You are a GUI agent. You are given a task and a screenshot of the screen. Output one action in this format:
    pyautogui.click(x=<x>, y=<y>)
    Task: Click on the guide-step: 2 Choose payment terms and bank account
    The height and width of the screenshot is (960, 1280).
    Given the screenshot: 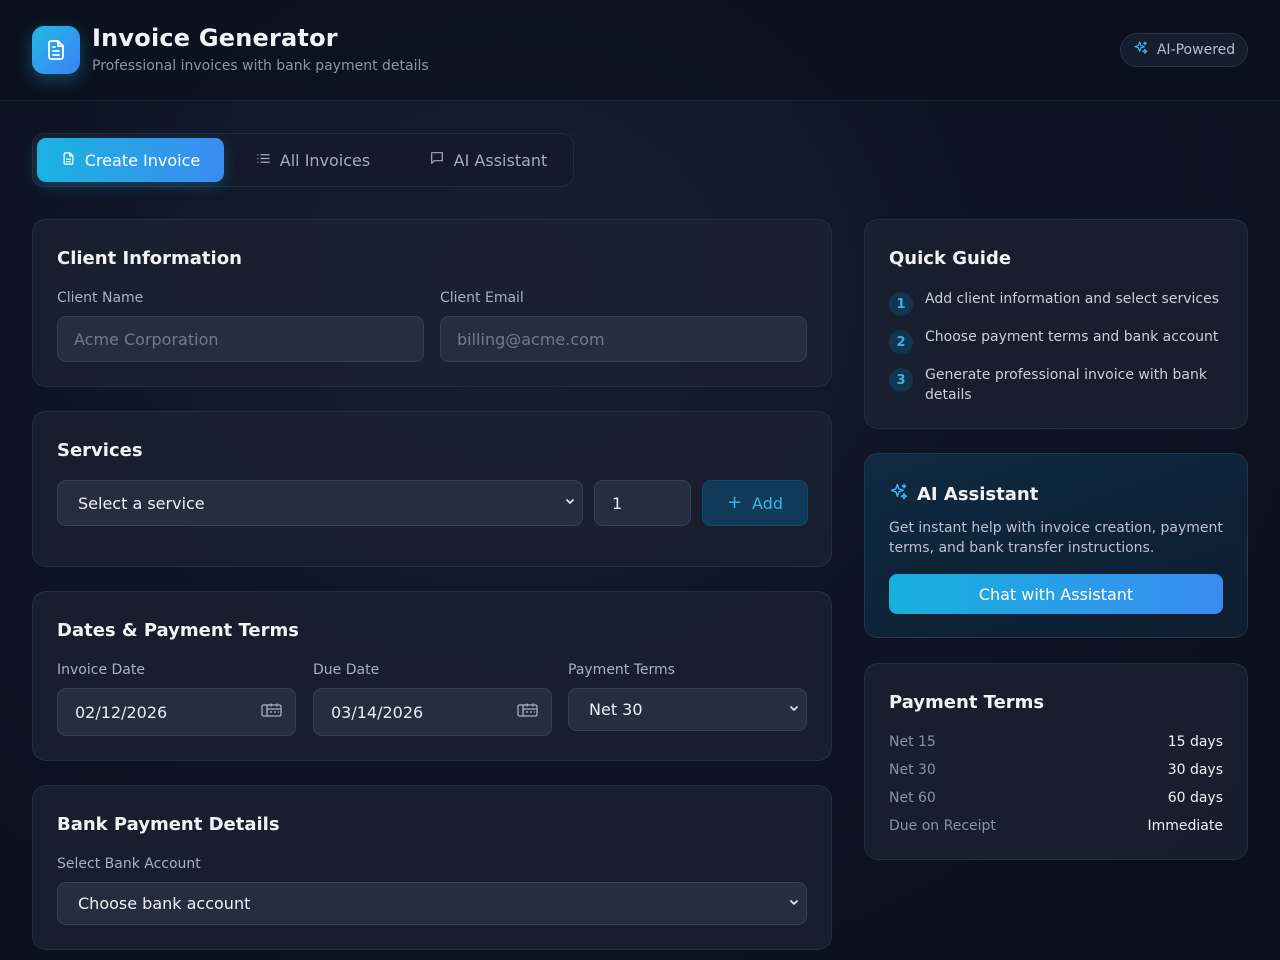 What is the action you would take?
    pyautogui.click(x=1056, y=340)
    